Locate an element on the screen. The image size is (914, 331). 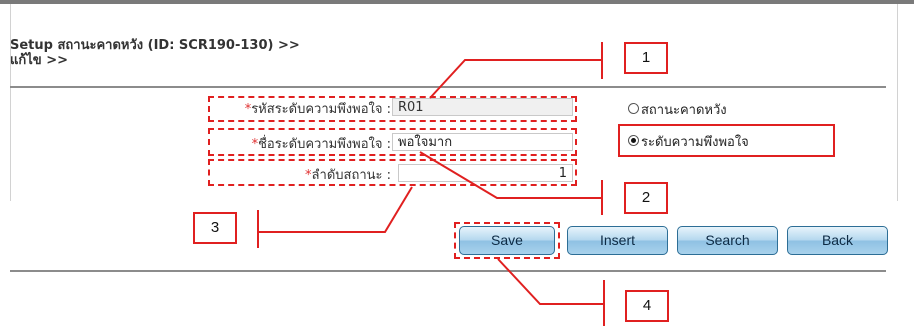
callout-4-connector is located at coordinates (550, 281).